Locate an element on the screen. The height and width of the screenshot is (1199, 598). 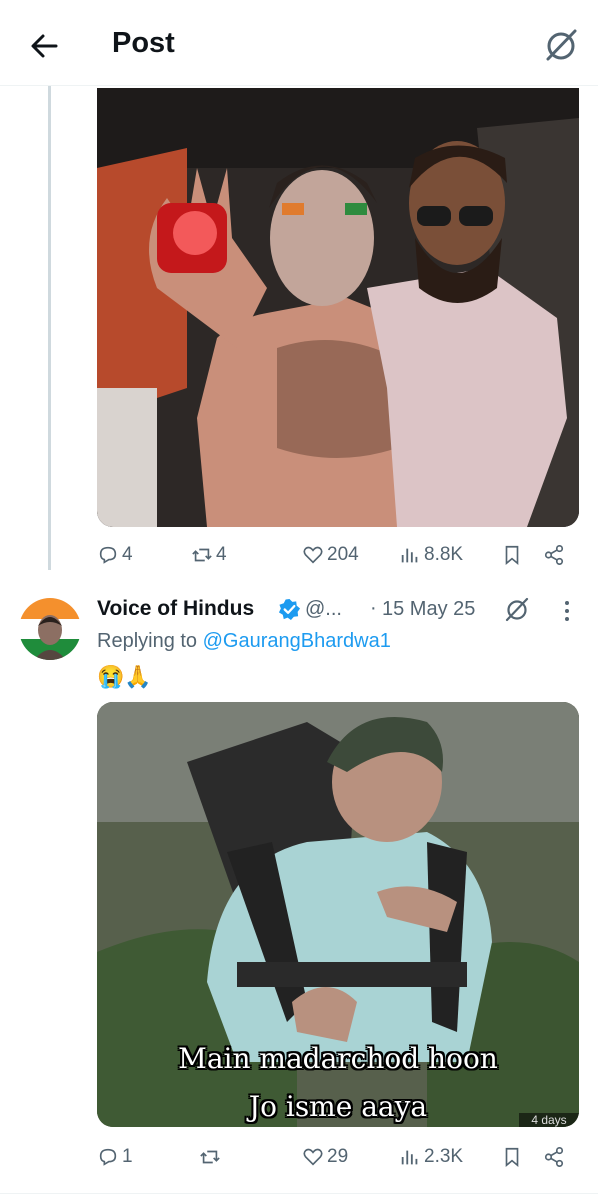
page-title: Post is located at coordinates (143, 43).